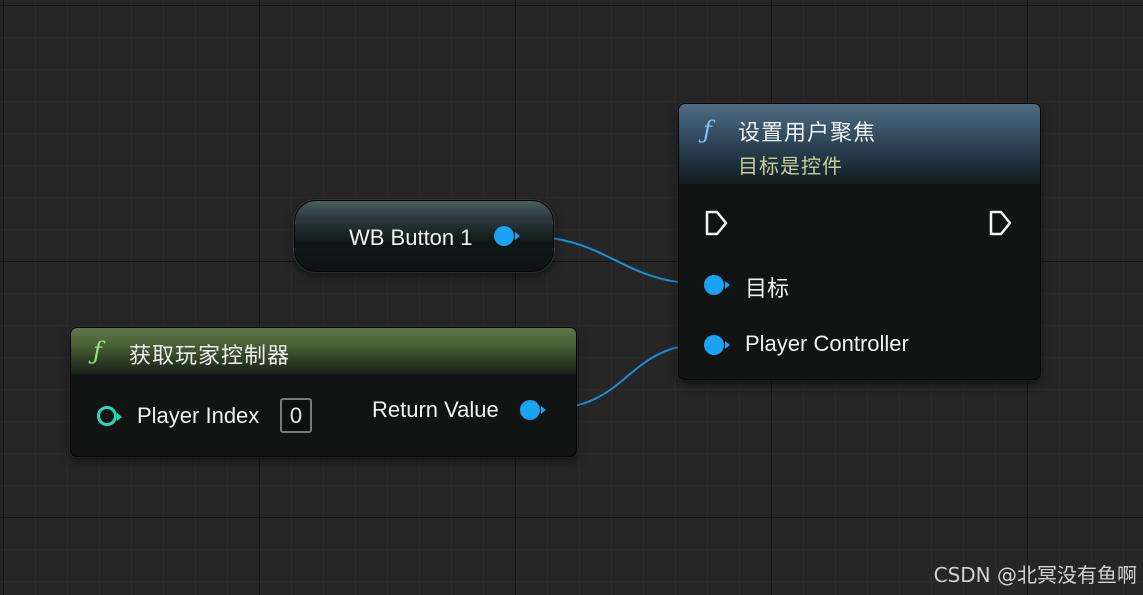  Describe the element at coordinates (504, 236) in the screenshot. I see `wb-button-output-pin-icon` at that location.